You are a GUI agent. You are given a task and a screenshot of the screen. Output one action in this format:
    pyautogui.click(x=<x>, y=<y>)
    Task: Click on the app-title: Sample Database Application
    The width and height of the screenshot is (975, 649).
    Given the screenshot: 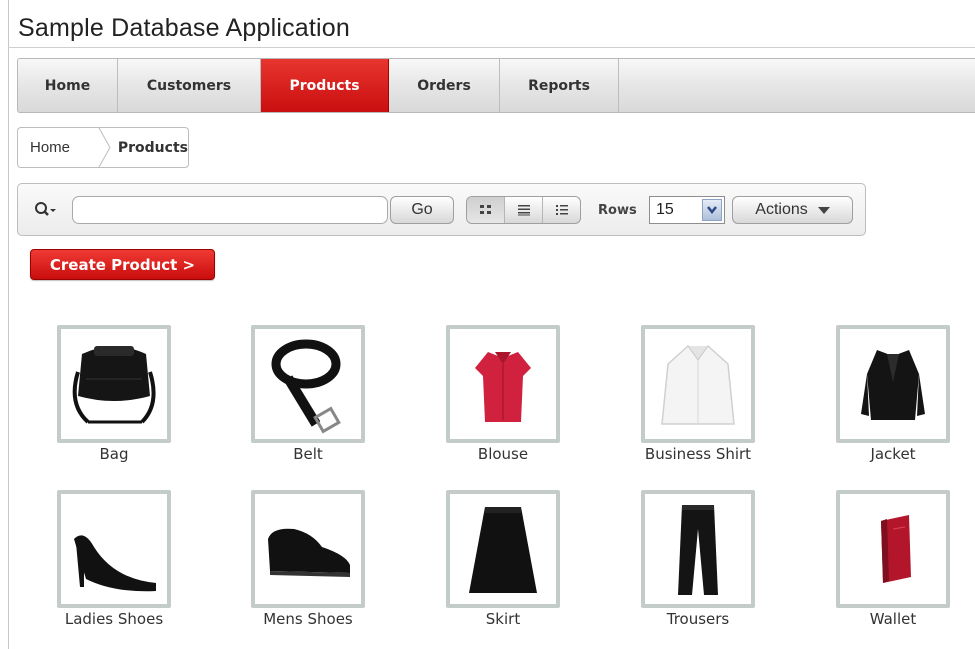 What is the action you would take?
    pyautogui.click(x=184, y=28)
    